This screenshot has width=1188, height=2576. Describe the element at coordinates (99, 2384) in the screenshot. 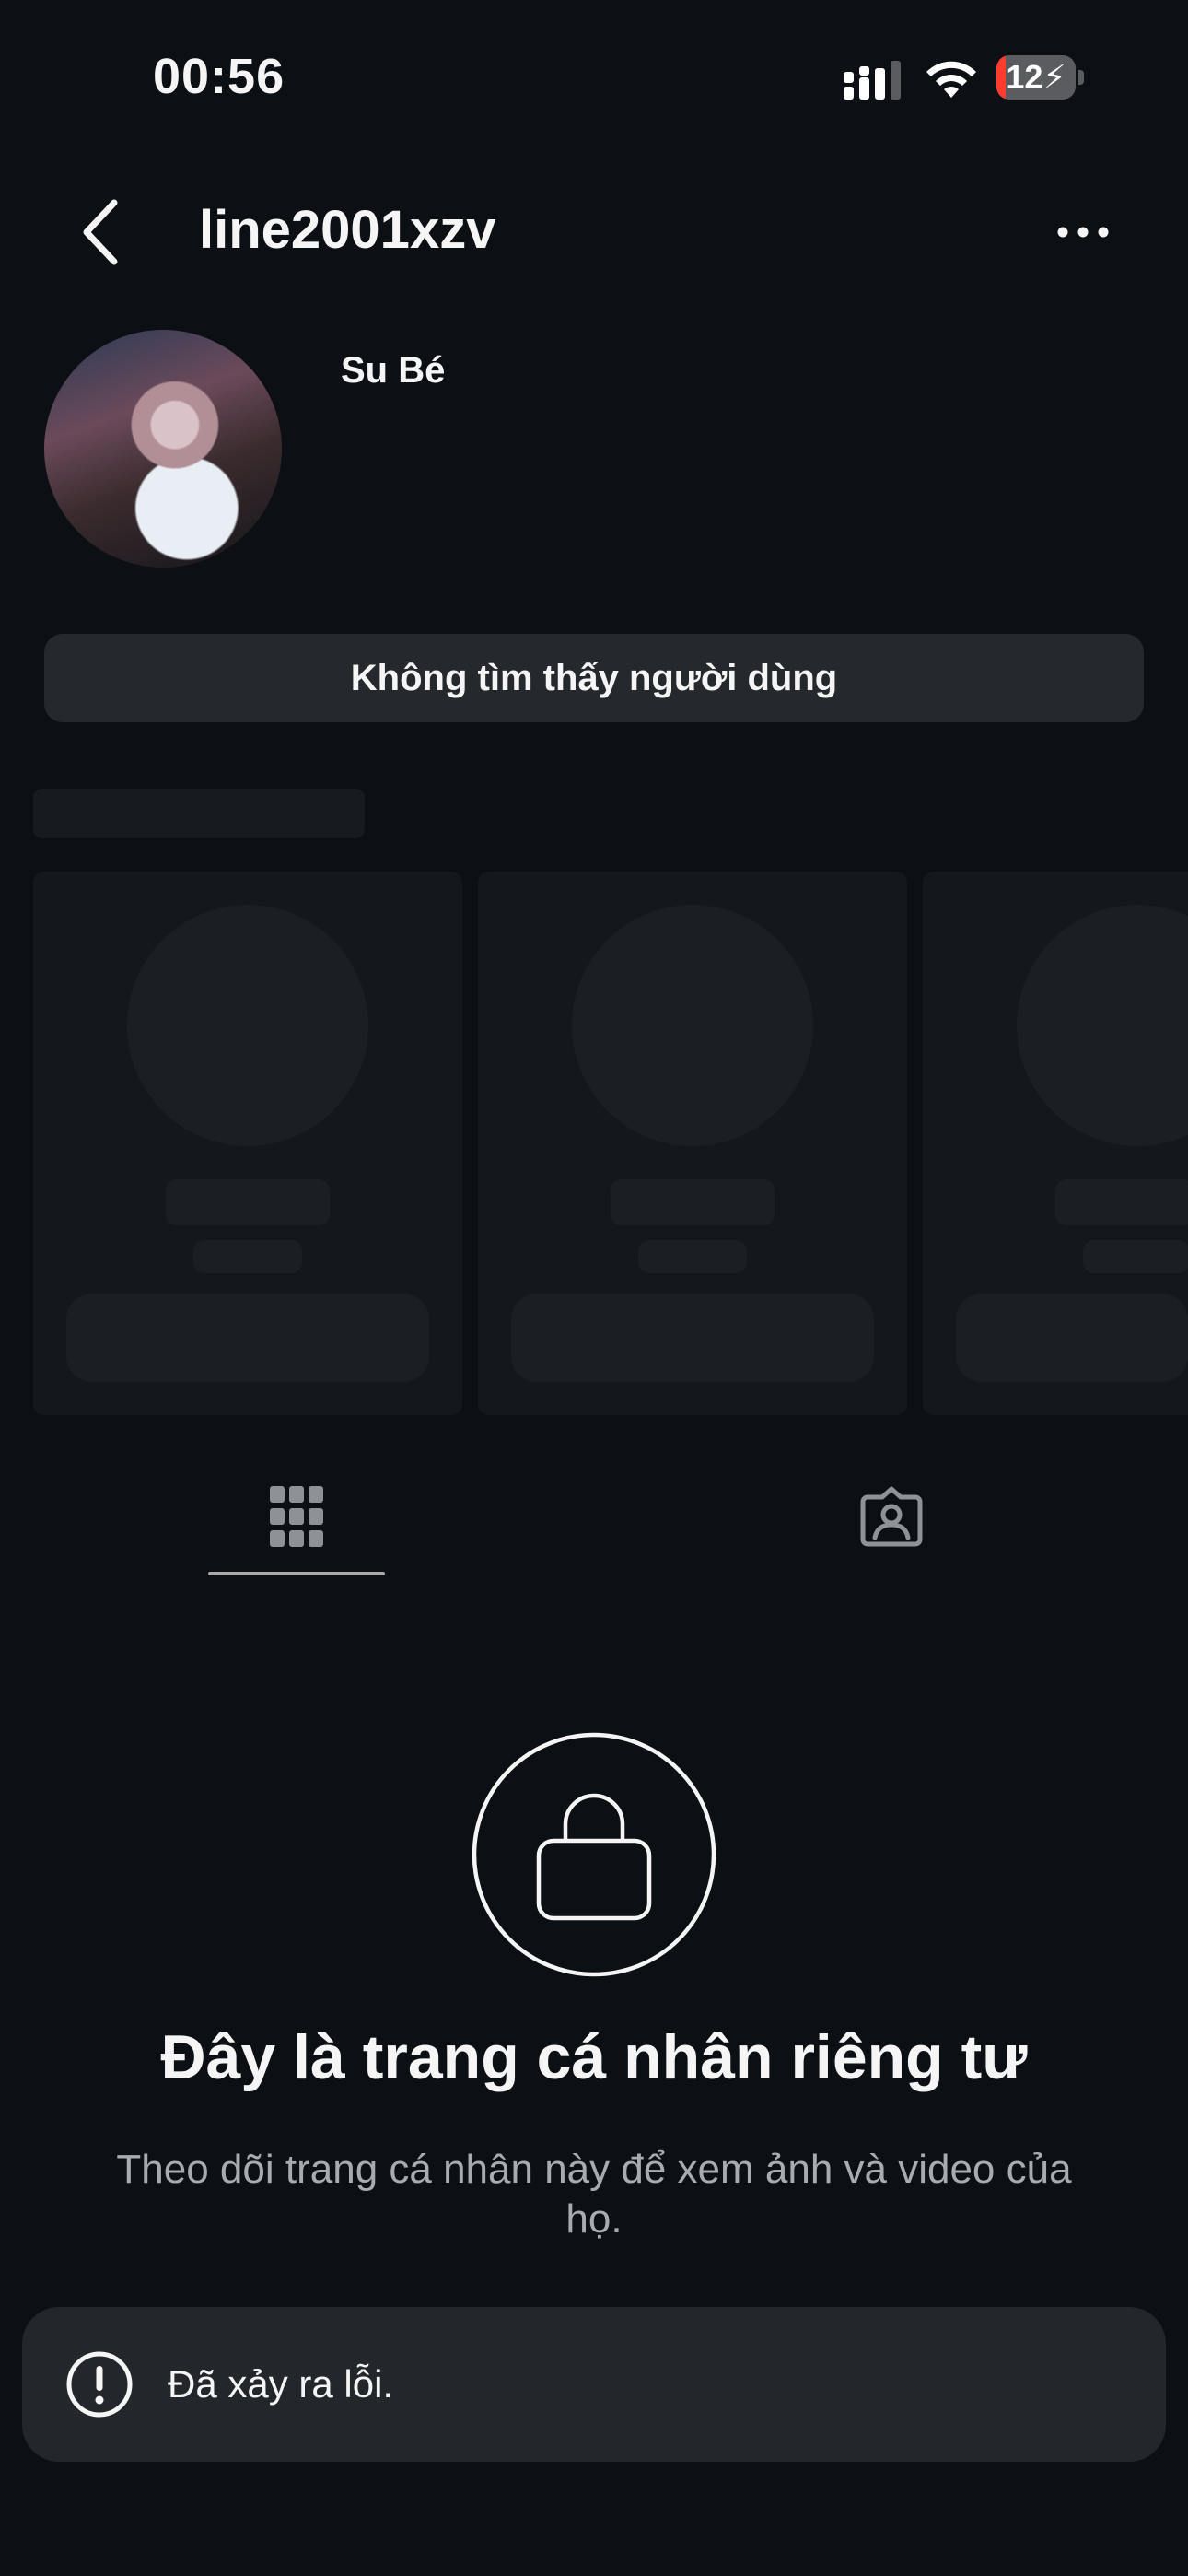

I see `alert-circle-icon` at that location.